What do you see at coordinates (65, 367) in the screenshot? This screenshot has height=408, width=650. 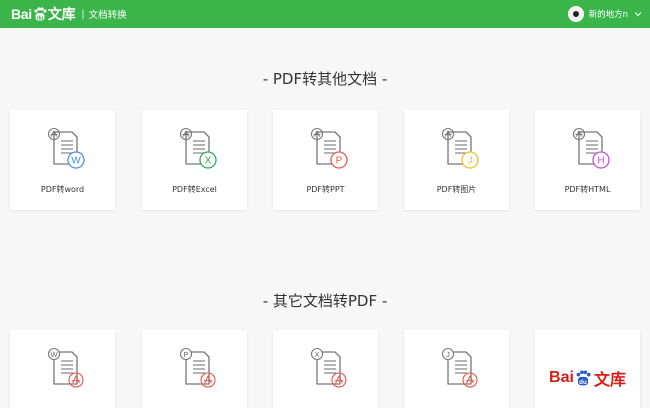 I see `word-to-pdf-icon: W` at bounding box center [65, 367].